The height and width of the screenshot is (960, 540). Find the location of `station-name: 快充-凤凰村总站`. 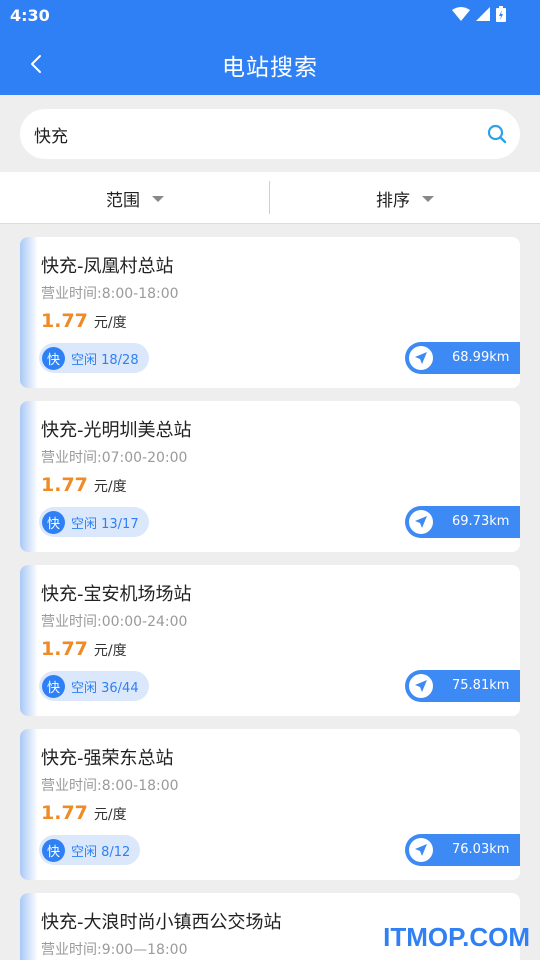

station-name: 快充-凤凰村总站 is located at coordinates (107, 266).